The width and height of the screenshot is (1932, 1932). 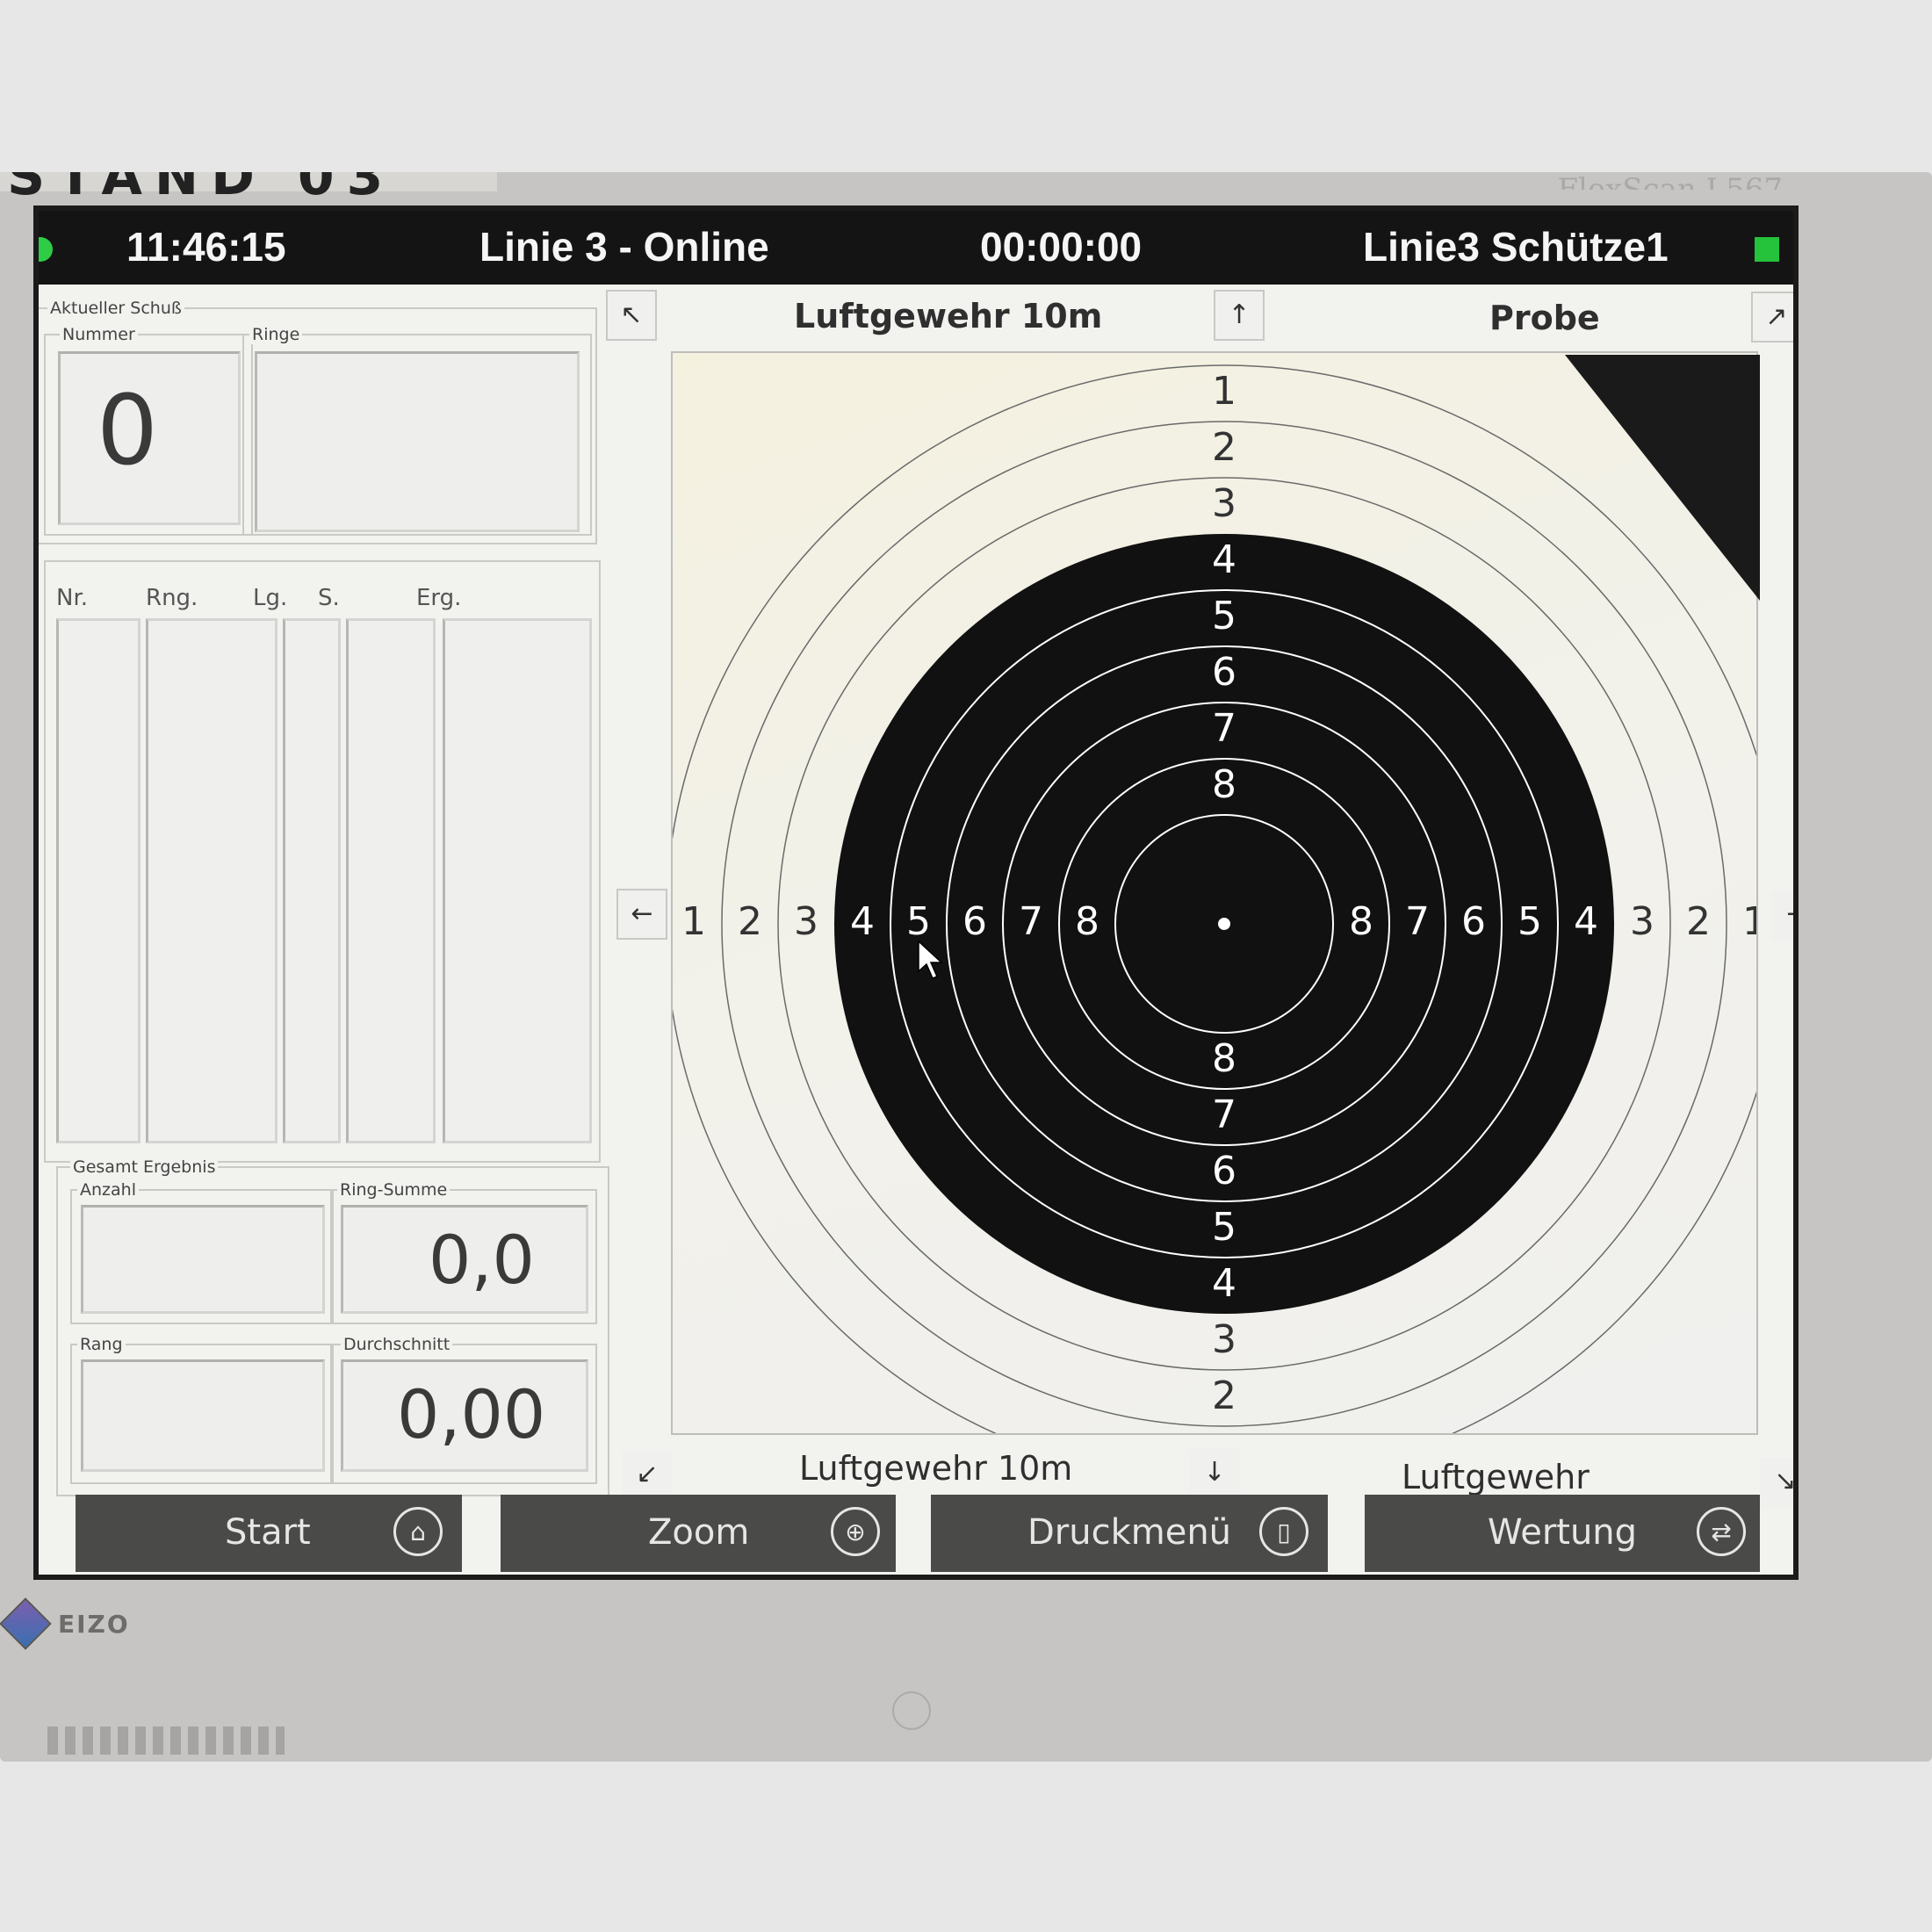 I want to click on arrow-down-left-icon: ↙, so click(x=648, y=1474).